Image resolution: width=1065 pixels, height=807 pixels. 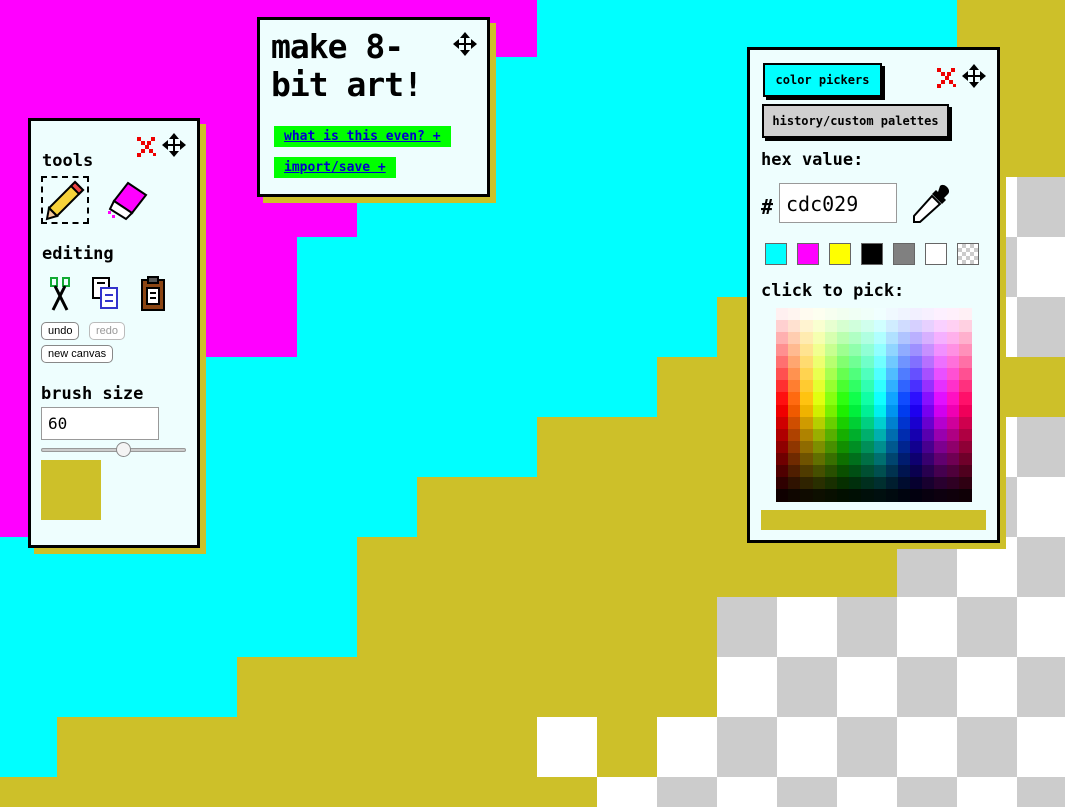 I want to click on move-icon, so click(x=974, y=76).